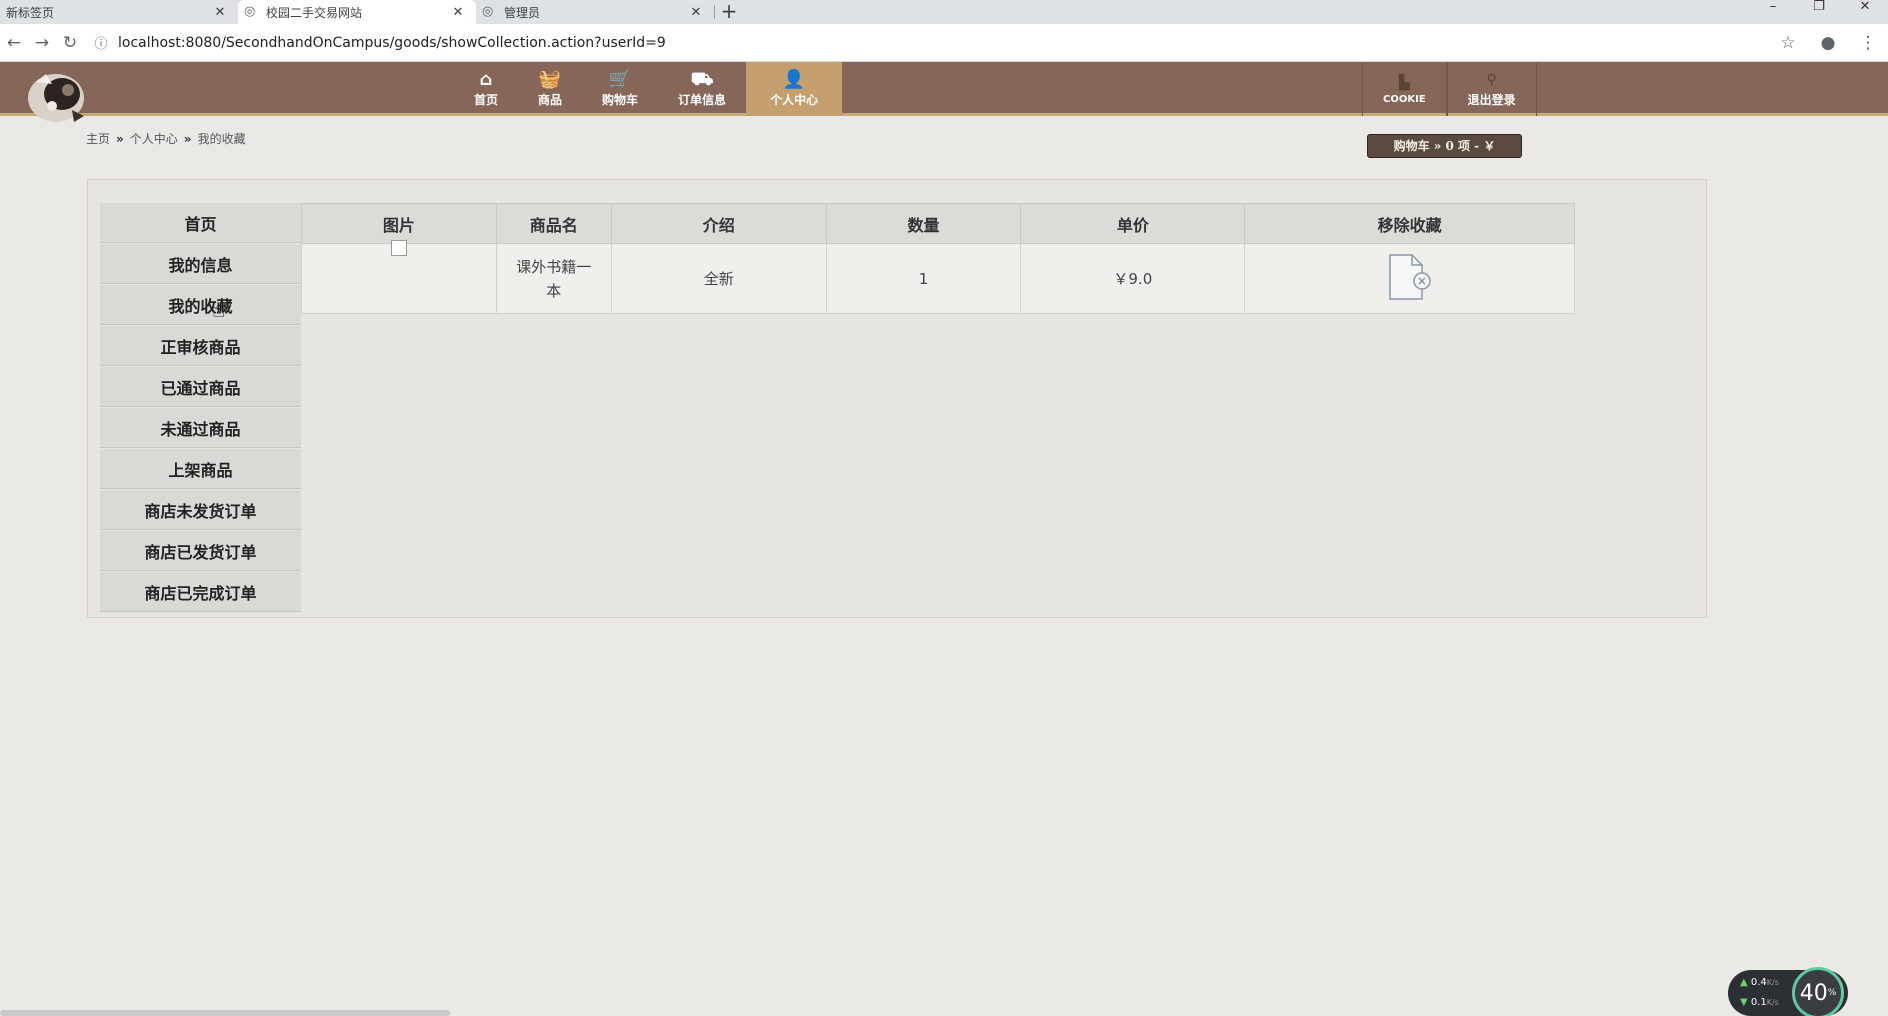  I want to click on menu-item-pending-goods: 正审核商品, so click(200, 346).